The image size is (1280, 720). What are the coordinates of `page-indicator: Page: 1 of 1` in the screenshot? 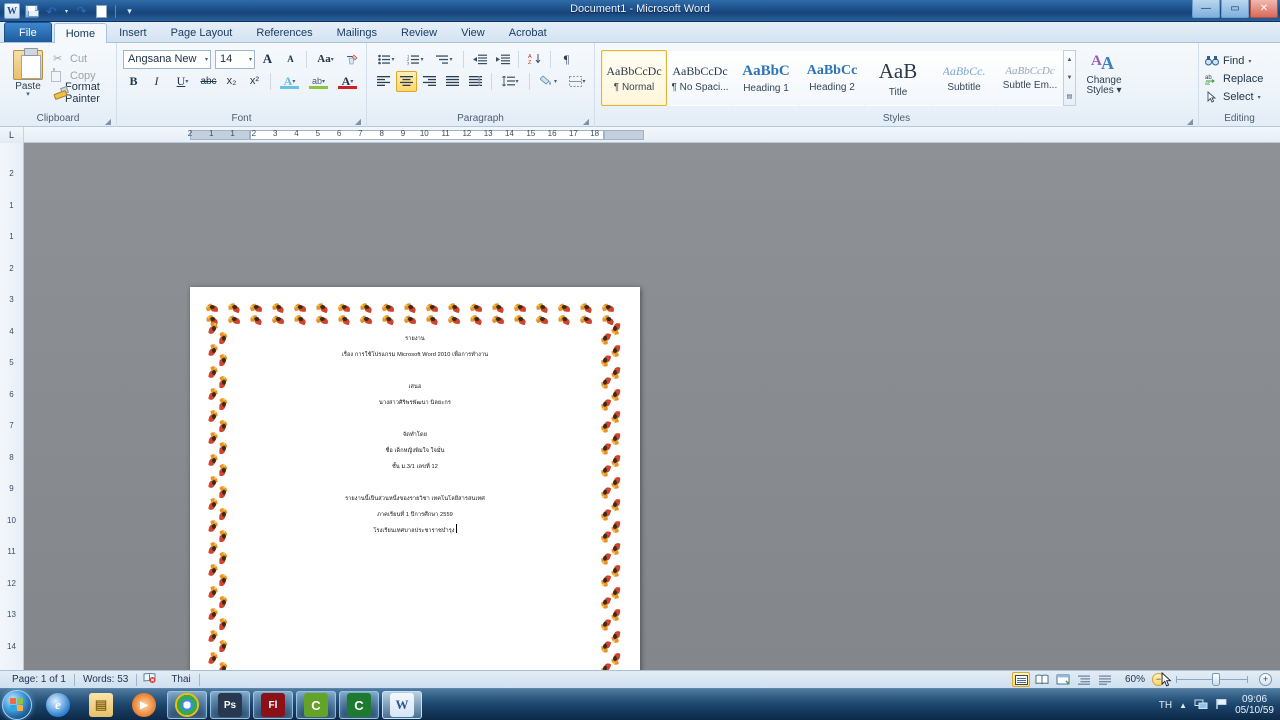 It's located at (39, 679).